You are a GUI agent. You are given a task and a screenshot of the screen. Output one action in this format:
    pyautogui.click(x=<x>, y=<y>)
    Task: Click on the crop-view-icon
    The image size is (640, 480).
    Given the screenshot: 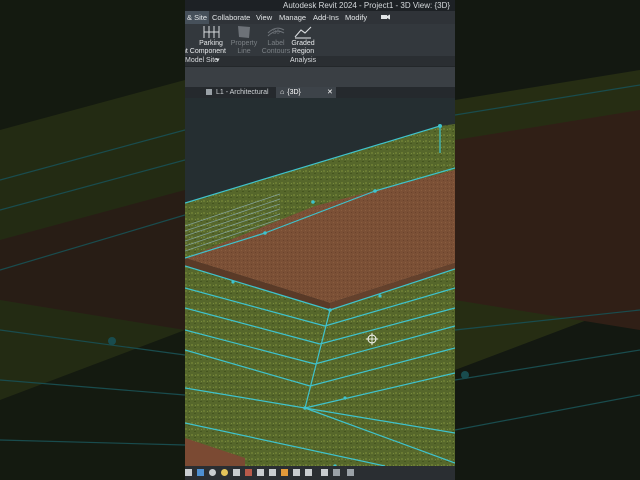 What is the action you would take?
    pyautogui.click(x=260, y=472)
    